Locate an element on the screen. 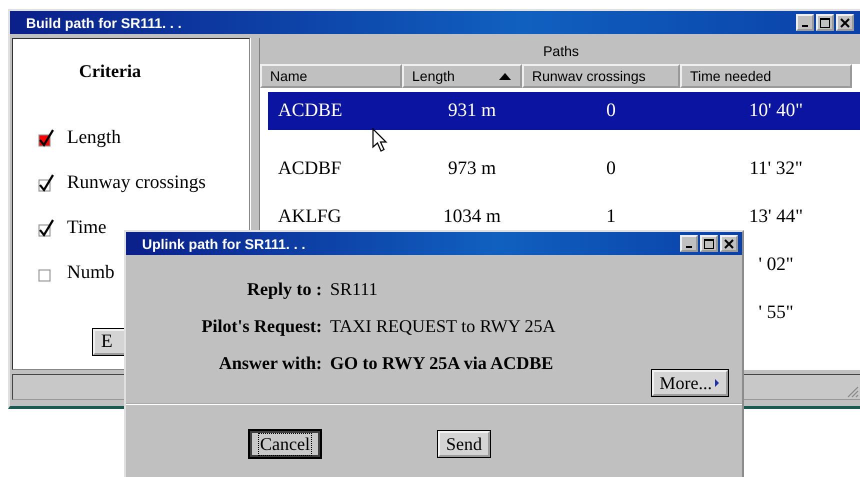 Image resolution: width=860 pixels, height=477 pixels. column-header: Length is located at coordinates (462, 76).